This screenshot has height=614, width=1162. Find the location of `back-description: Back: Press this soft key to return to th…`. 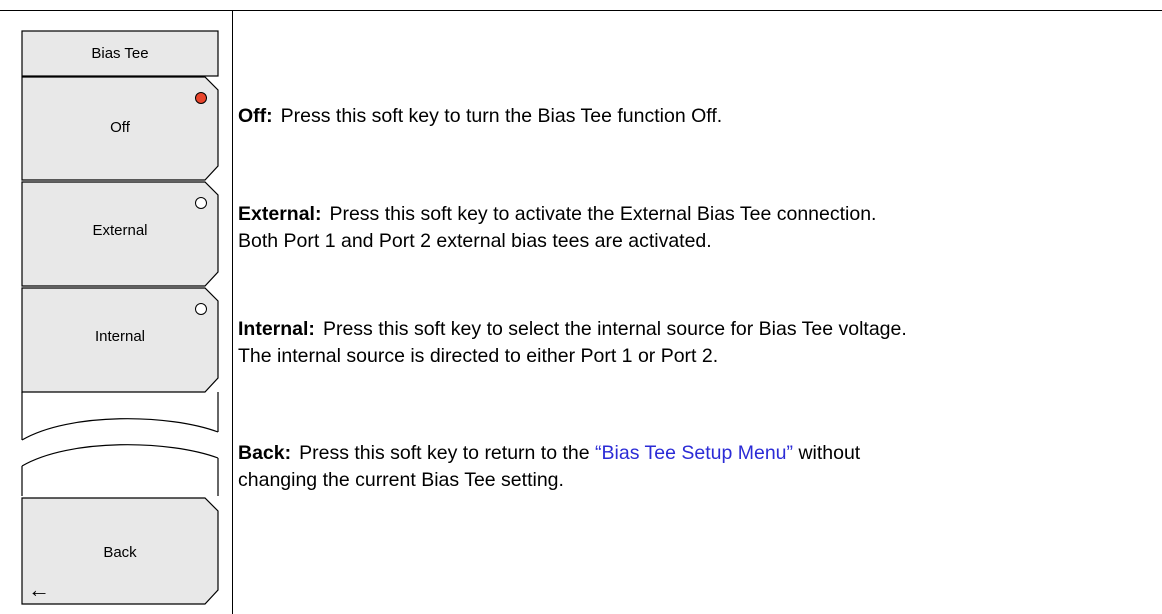

back-description: Back: Press this soft key to return to th… is located at coordinates (698, 467).